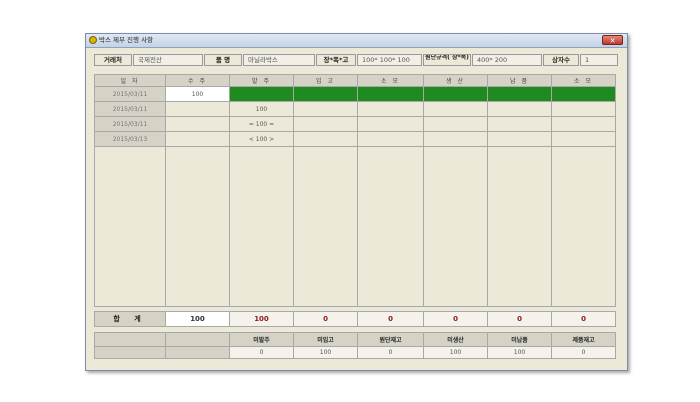 Image resolution: width=700 pixels, height=402 pixels. I want to click on date-cell: 2015/03/13, so click(130, 139).